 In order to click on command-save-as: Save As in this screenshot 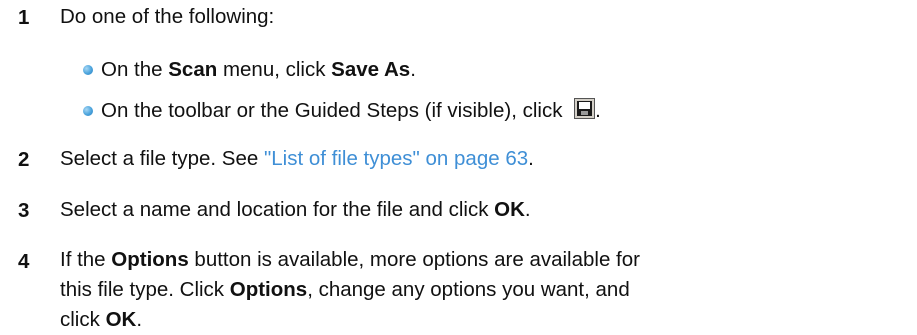, I will do `click(371, 69)`.